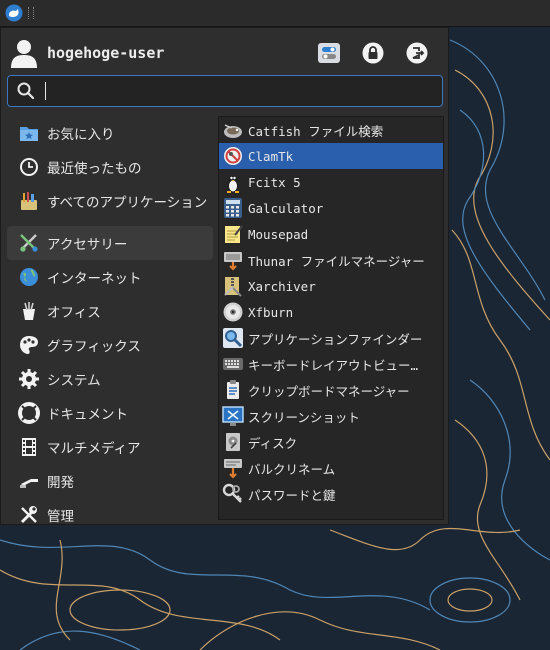  Describe the element at coordinates (110, 515) in the screenshot. I see `category-item: 管理` at that location.